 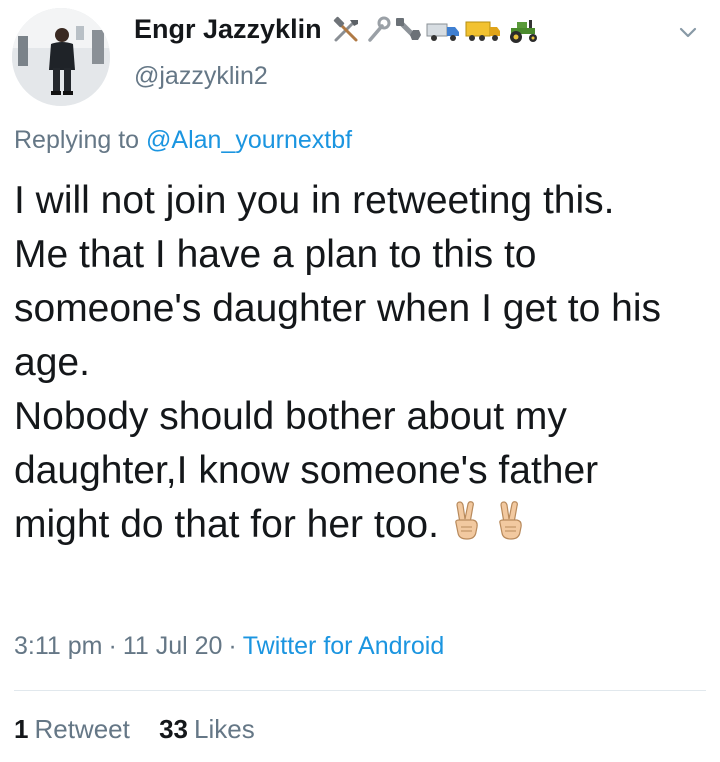 What do you see at coordinates (482, 31) in the screenshot?
I see `articulated-lorry-icon` at bounding box center [482, 31].